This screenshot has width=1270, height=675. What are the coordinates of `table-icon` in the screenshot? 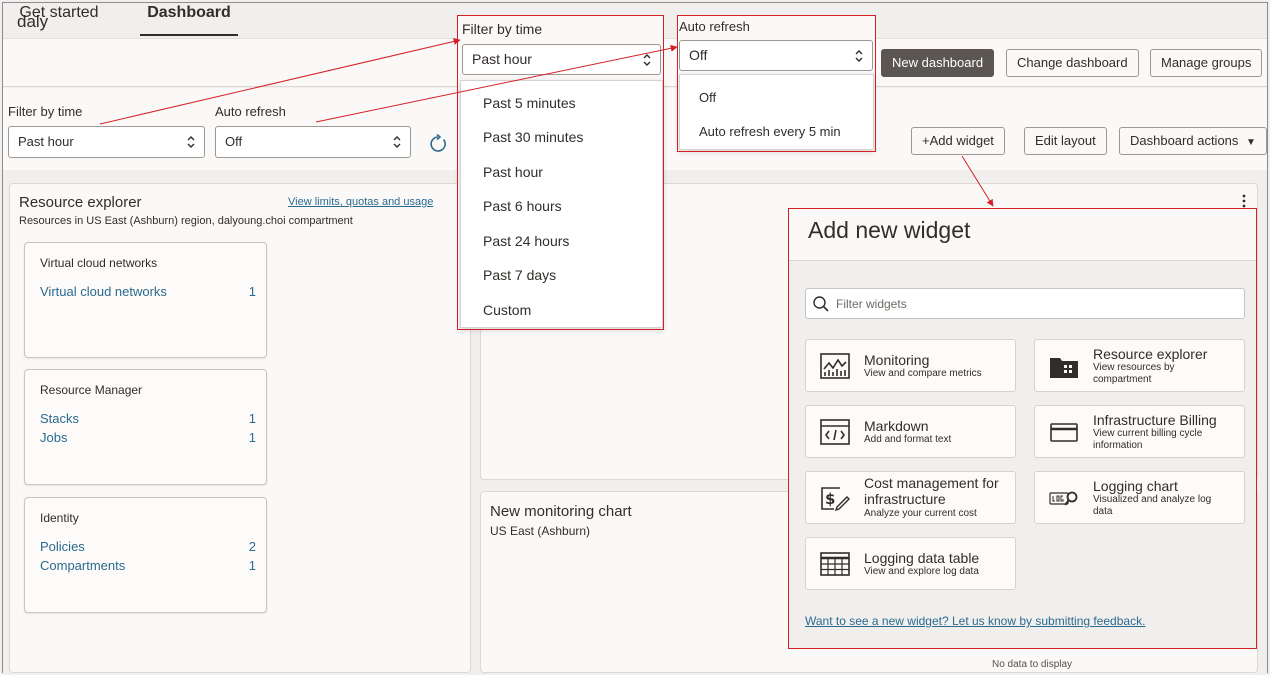 It's located at (835, 564).